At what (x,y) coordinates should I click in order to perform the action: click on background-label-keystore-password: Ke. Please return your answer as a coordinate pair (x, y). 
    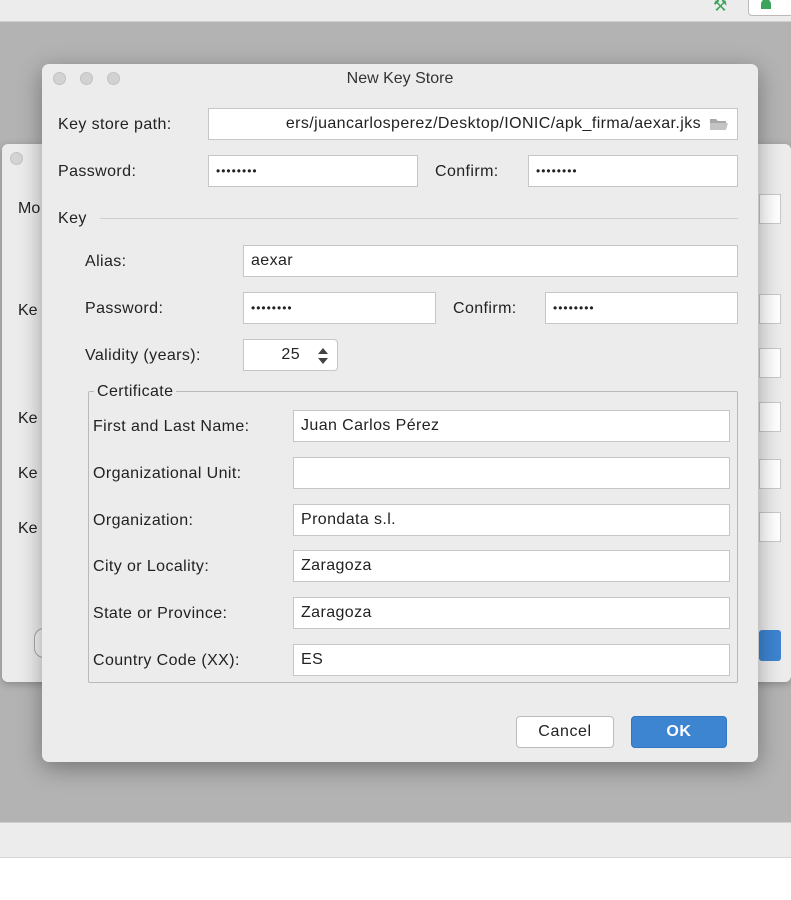
    Looking at the image, I should click on (28, 418).